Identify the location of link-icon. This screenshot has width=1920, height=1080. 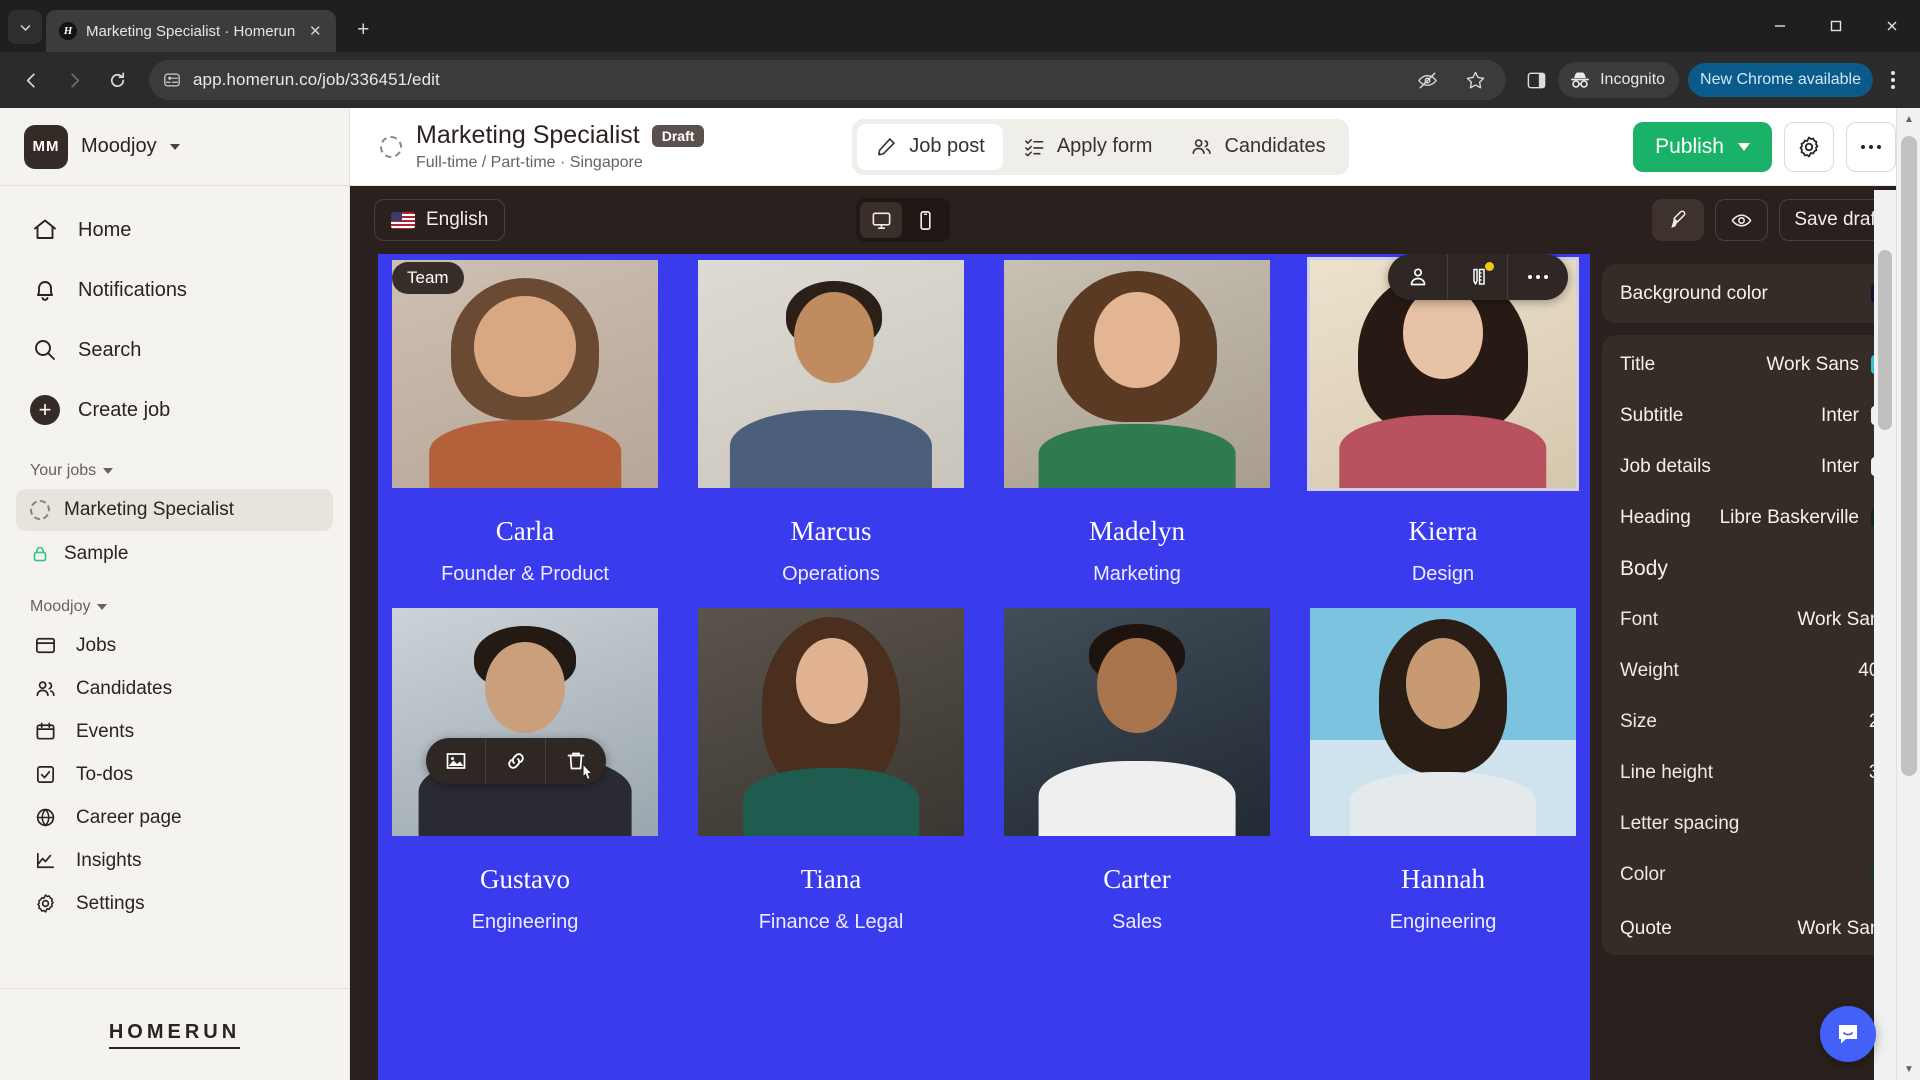
(516, 761).